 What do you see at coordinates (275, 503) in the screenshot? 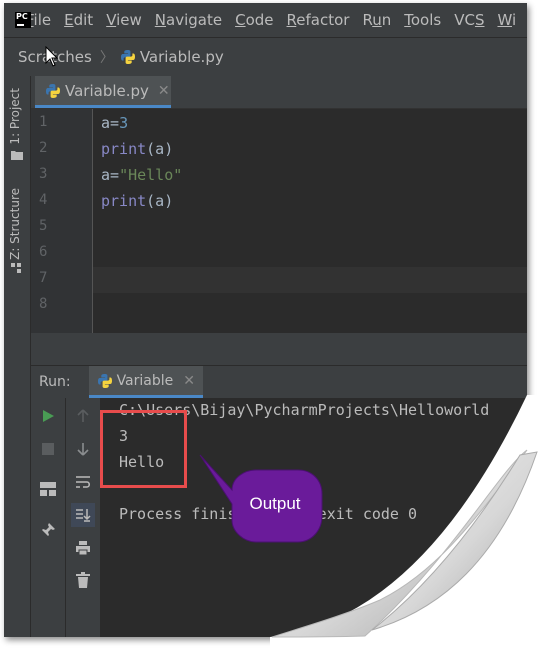
I see `callout-text: Output` at bounding box center [275, 503].